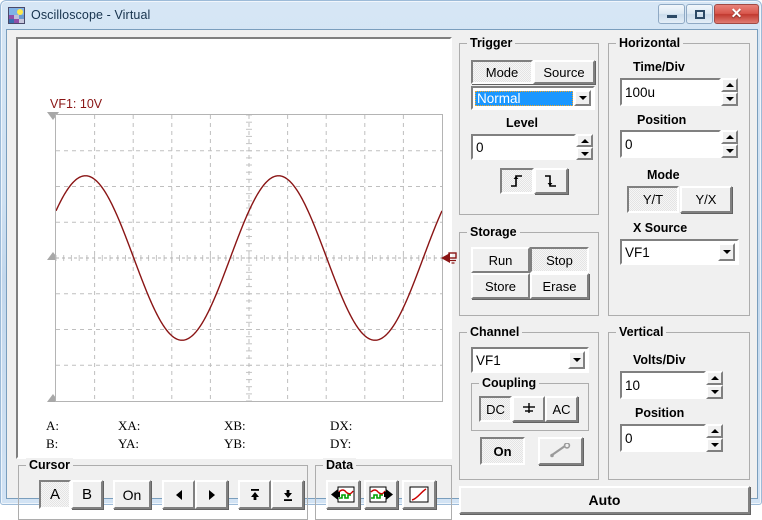 The width and height of the screenshot is (762, 520). What do you see at coordinates (650, 43) in the screenshot?
I see `horizontal-legend: Horizontal` at bounding box center [650, 43].